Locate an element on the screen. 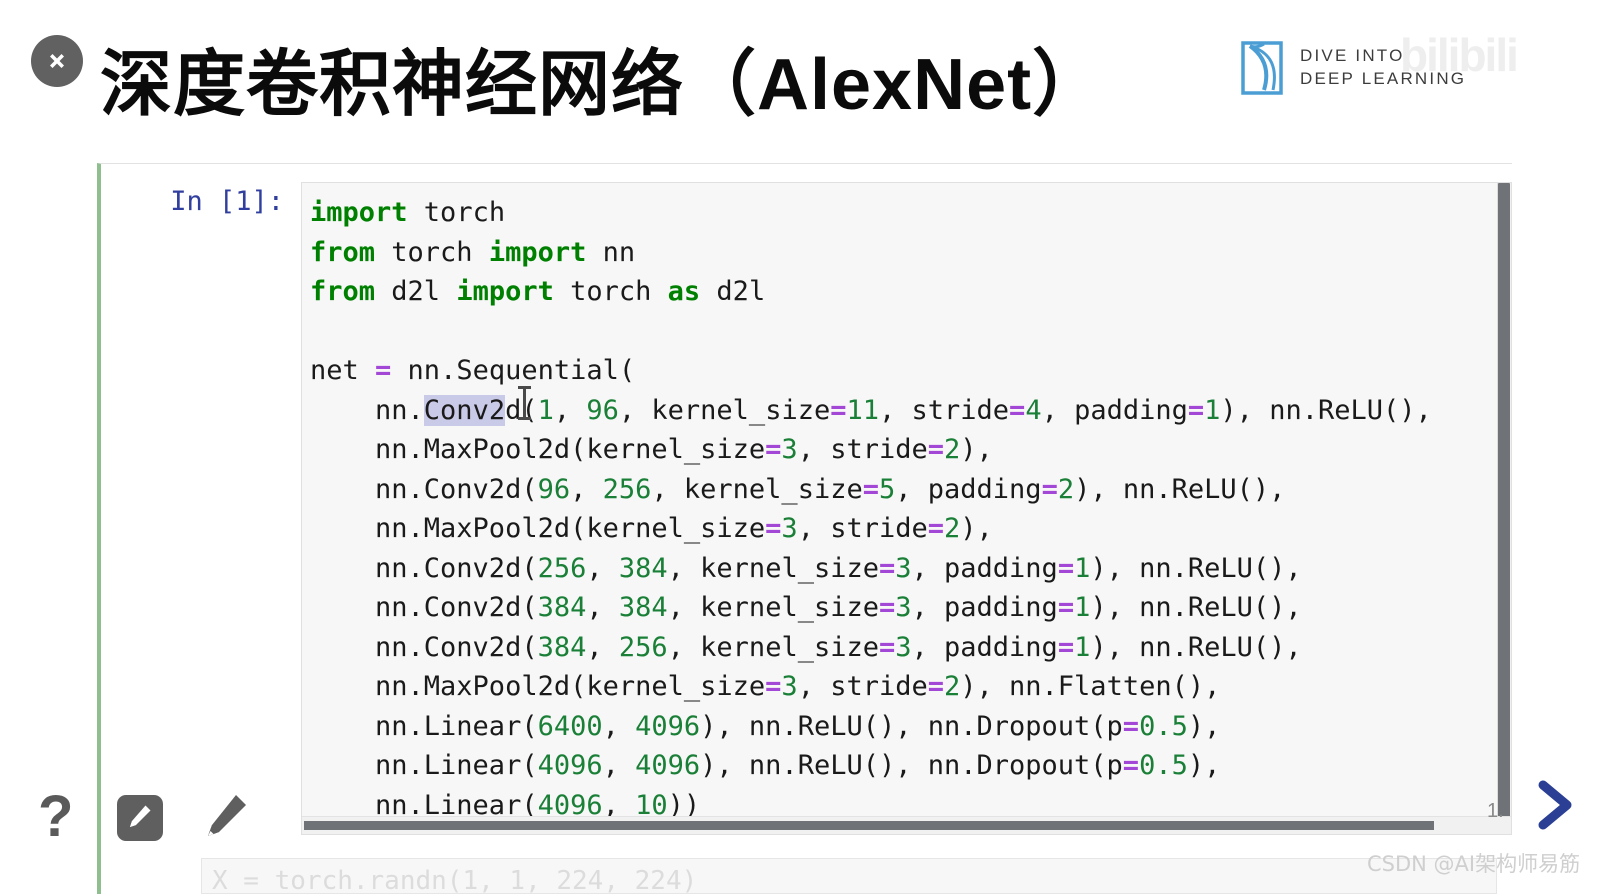 The height and width of the screenshot is (894, 1612). logo-line-1: DIVE INTO is located at coordinates (1352, 56).